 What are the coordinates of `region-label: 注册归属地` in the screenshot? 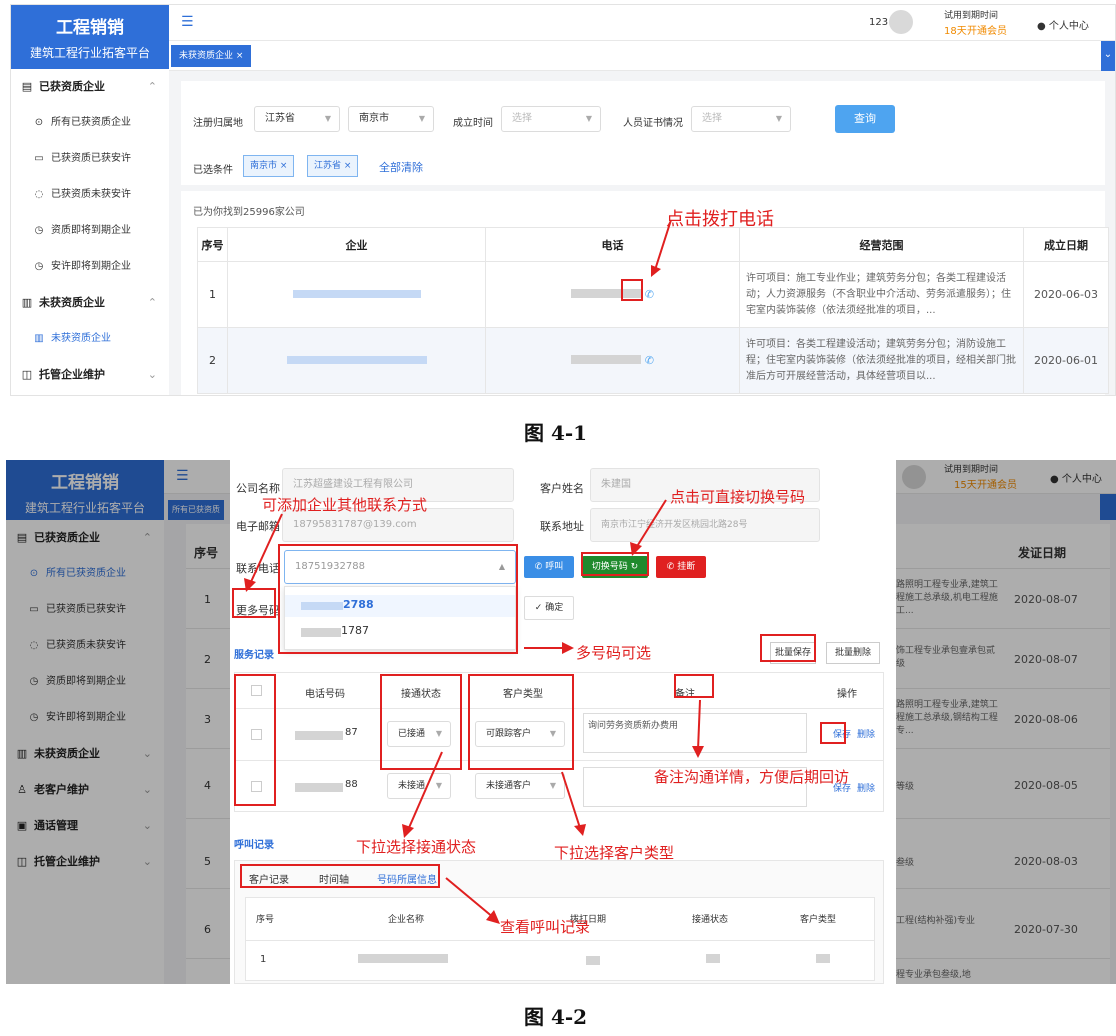 It's located at (218, 123).